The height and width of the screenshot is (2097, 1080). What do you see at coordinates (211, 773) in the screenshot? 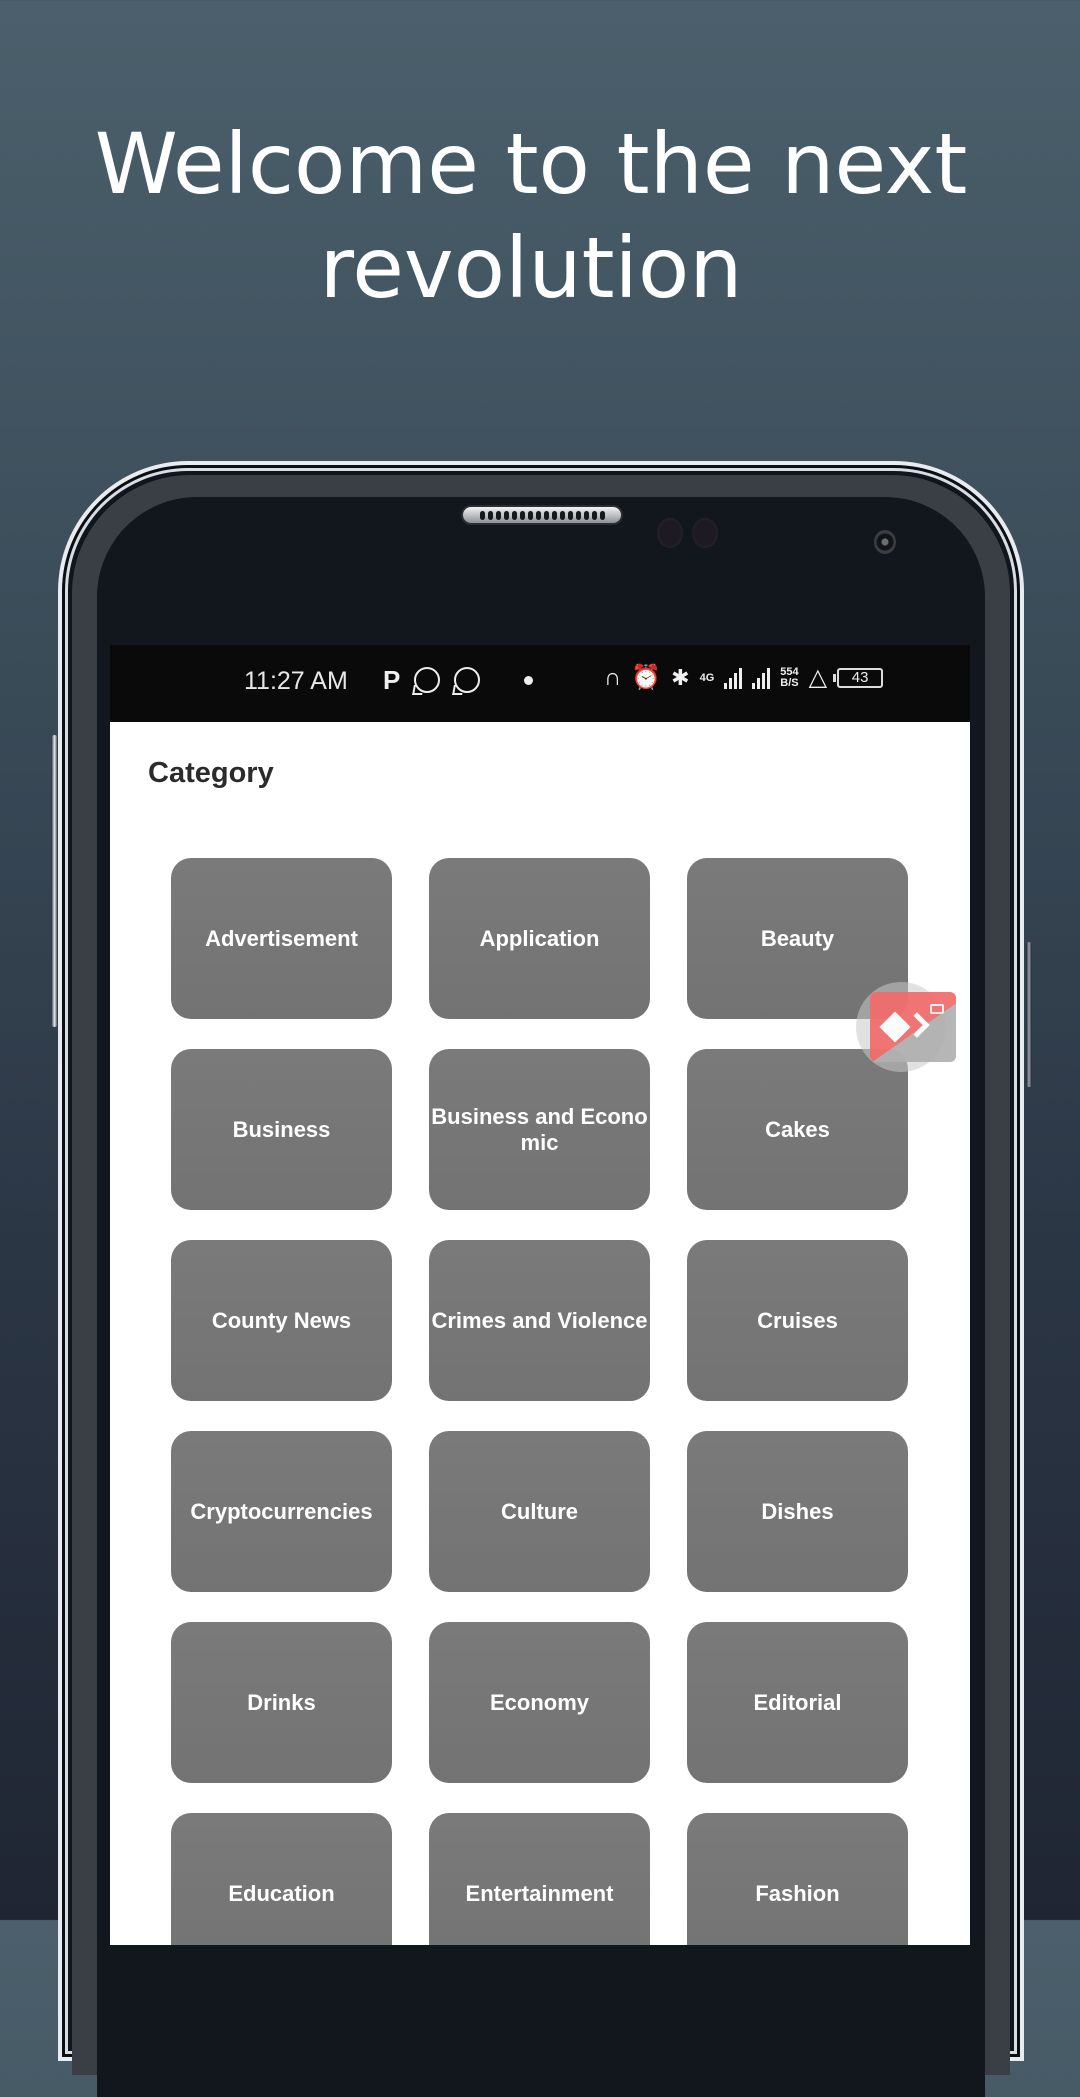
I see `page-title: Category` at bounding box center [211, 773].